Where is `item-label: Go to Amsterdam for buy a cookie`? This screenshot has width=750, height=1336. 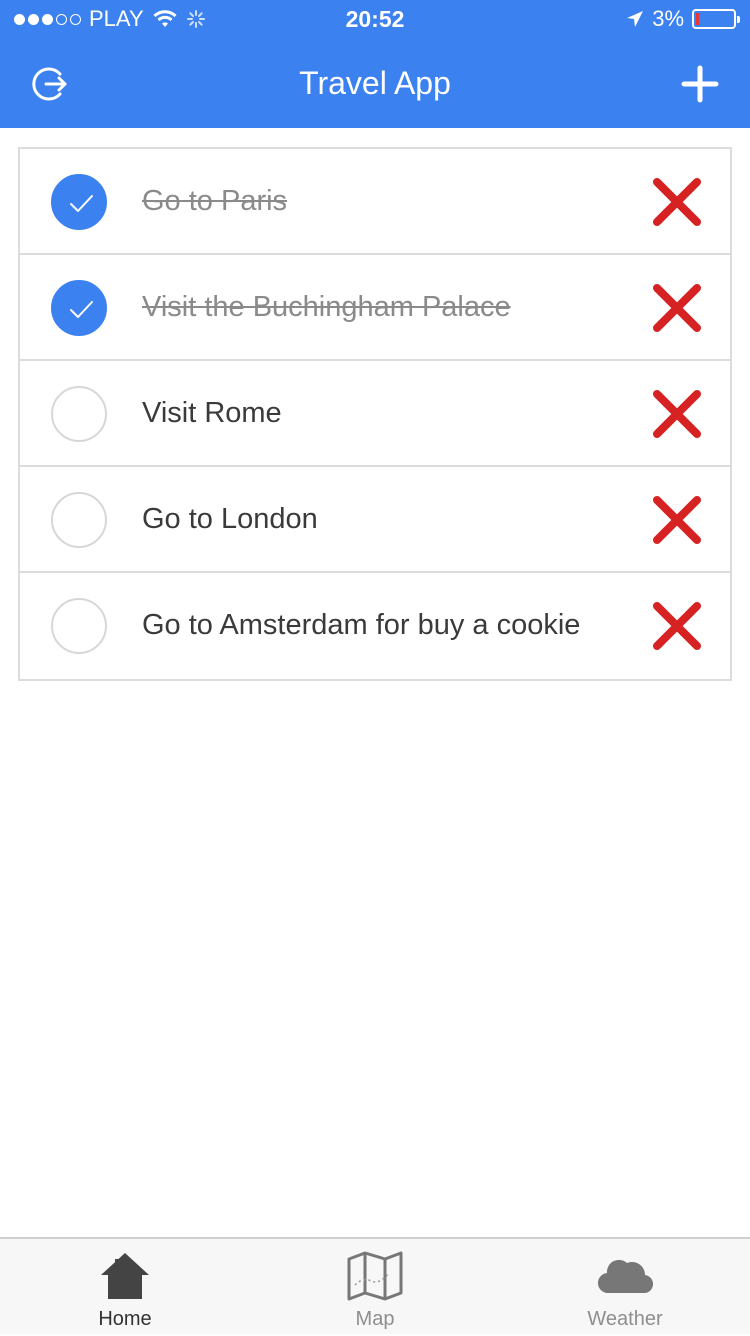 item-label: Go to Amsterdam for buy a cookie is located at coordinates (361, 625).